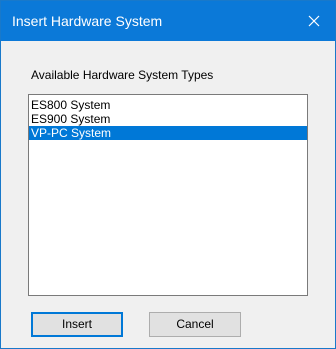  I want to click on list-item-selected: VP-PC System, so click(168, 133).